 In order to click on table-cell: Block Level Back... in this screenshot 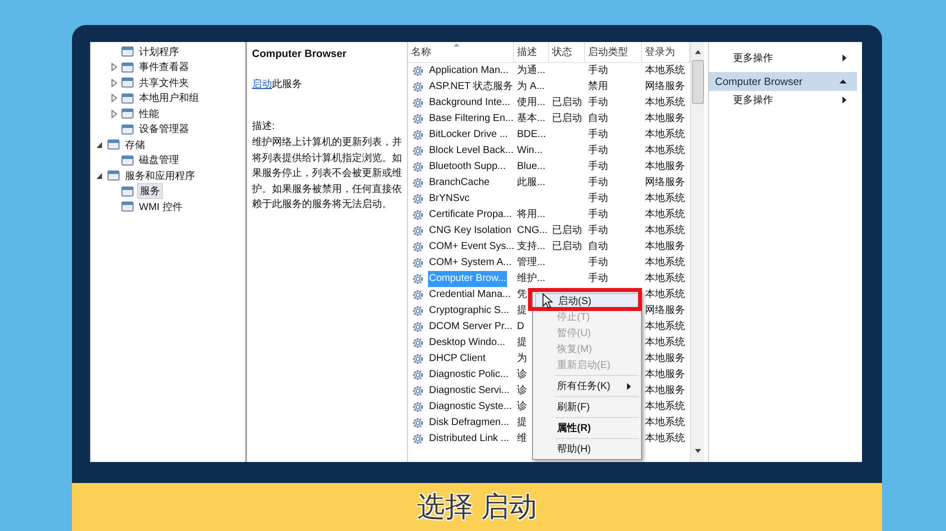, I will do `click(471, 151)`.